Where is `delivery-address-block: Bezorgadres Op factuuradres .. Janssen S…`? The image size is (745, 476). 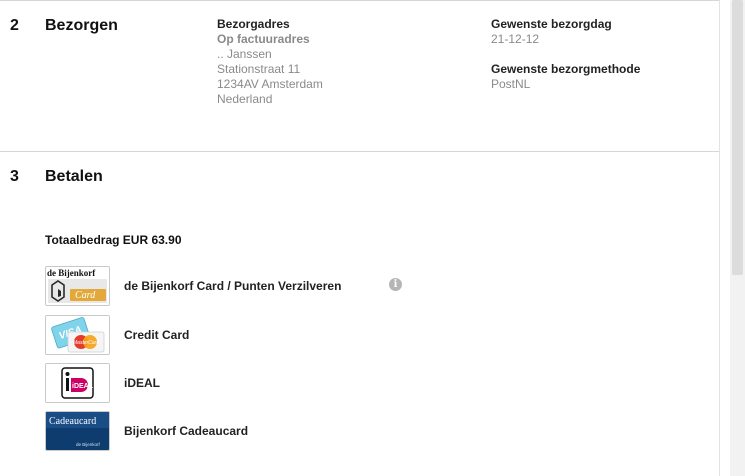 delivery-address-block: Bezorgadres Op factuuradres .. Janssen S… is located at coordinates (270, 62).